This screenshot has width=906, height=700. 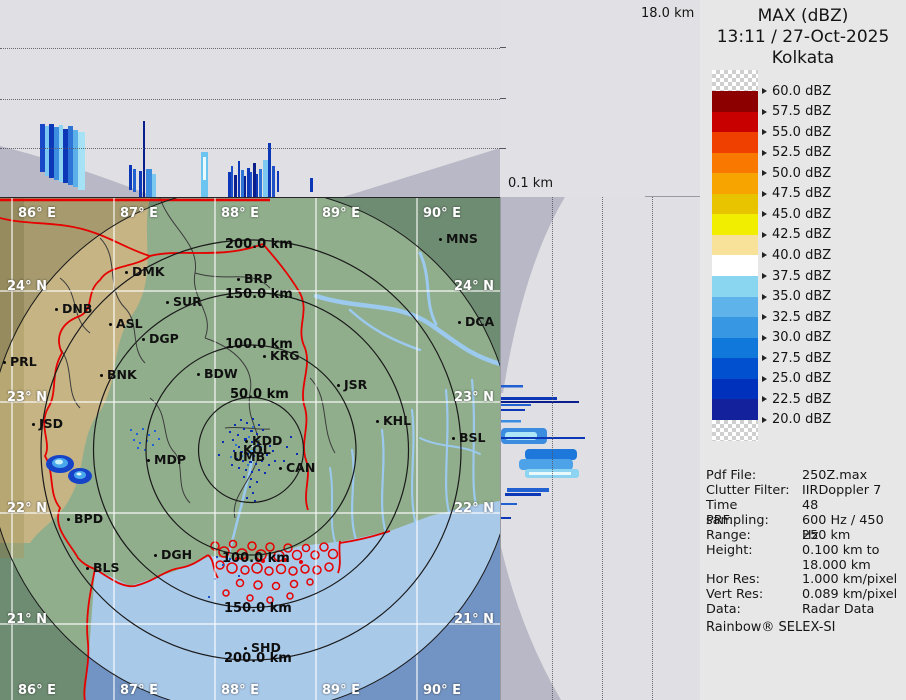 What do you see at coordinates (27, 508) in the screenshot?
I see `latitude-label: 22° N` at bounding box center [27, 508].